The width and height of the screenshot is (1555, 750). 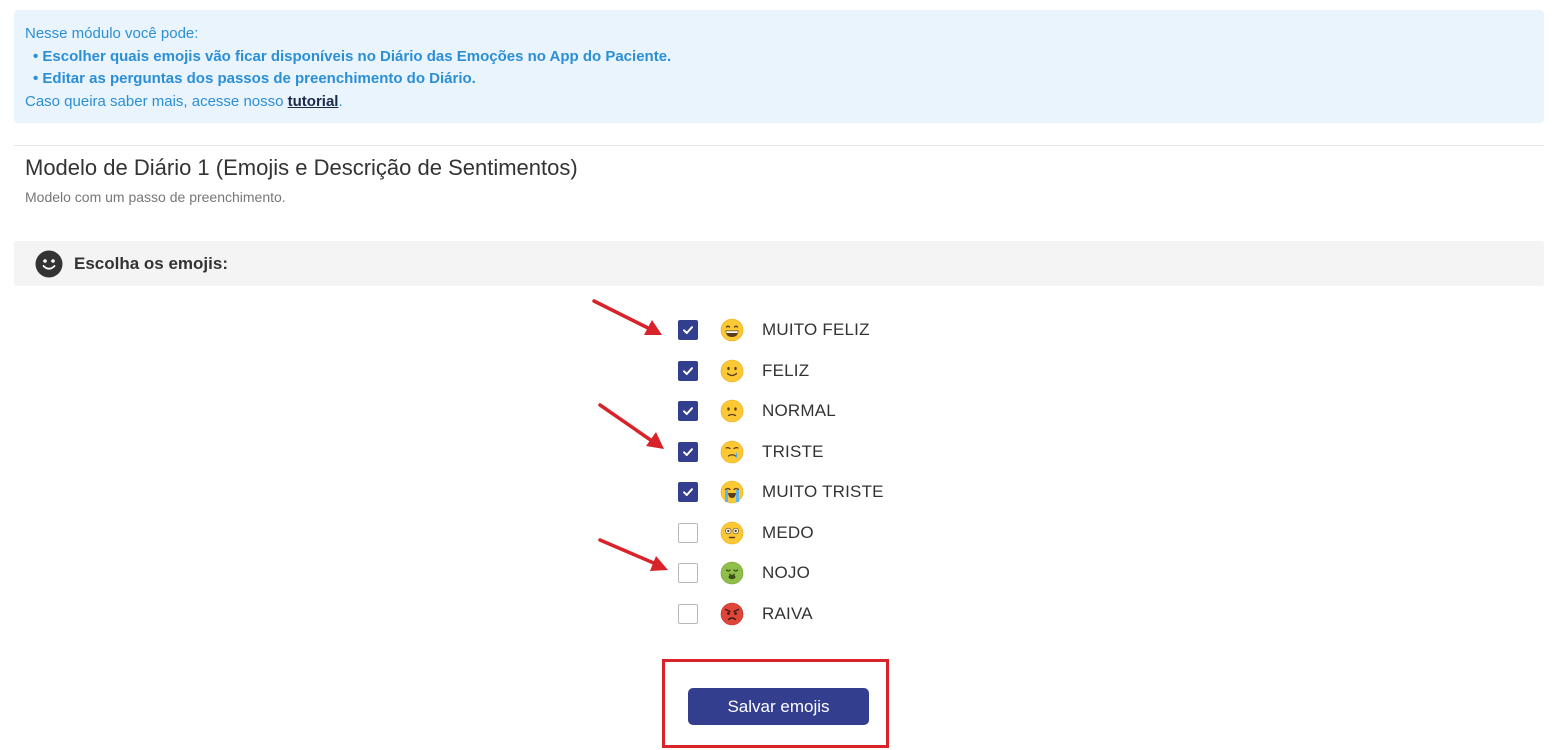 What do you see at coordinates (732, 492) in the screenshot?
I see `loudly-crying-face-icon` at bounding box center [732, 492].